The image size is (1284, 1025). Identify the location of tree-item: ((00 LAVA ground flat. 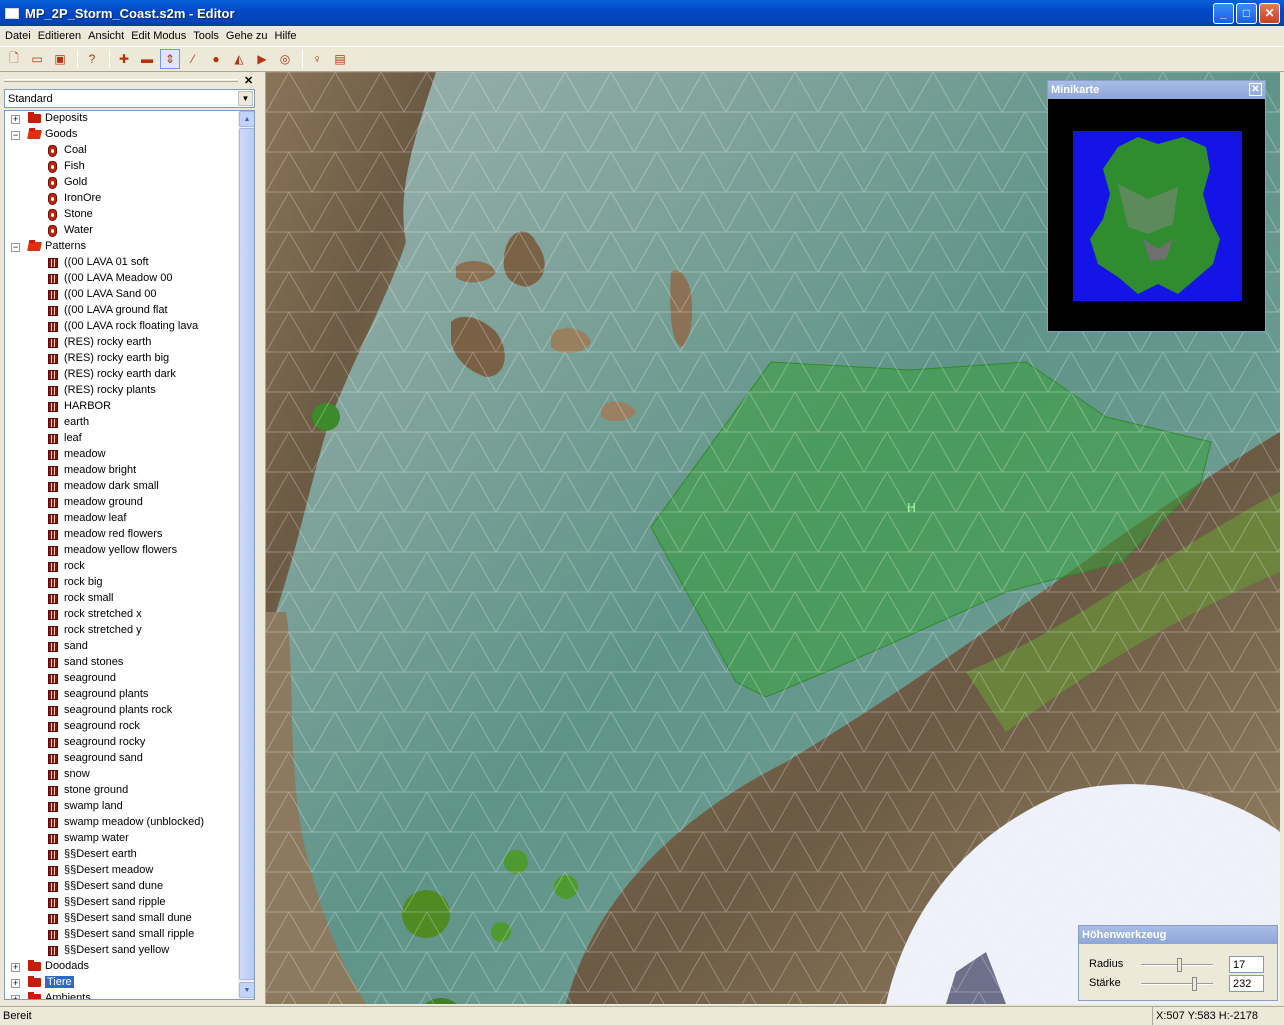
(122, 311).